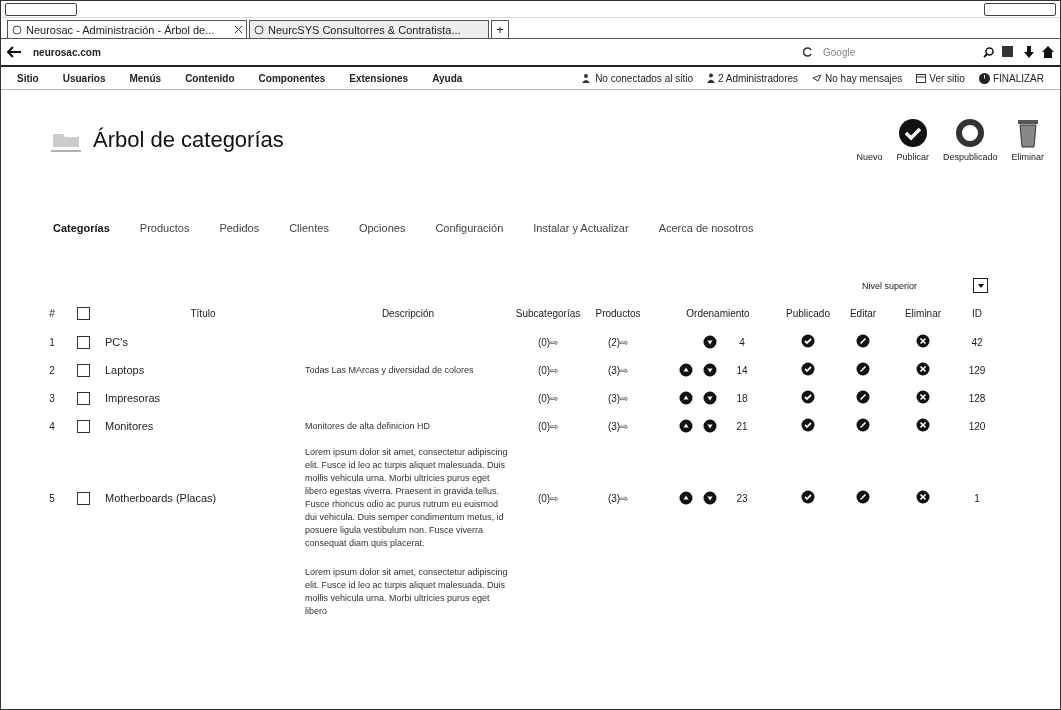 Image resolution: width=1061 pixels, height=710 pixels. Describe the element at coordinates (203, 313) in the screenshot. I see `column-header: Título` at that location.